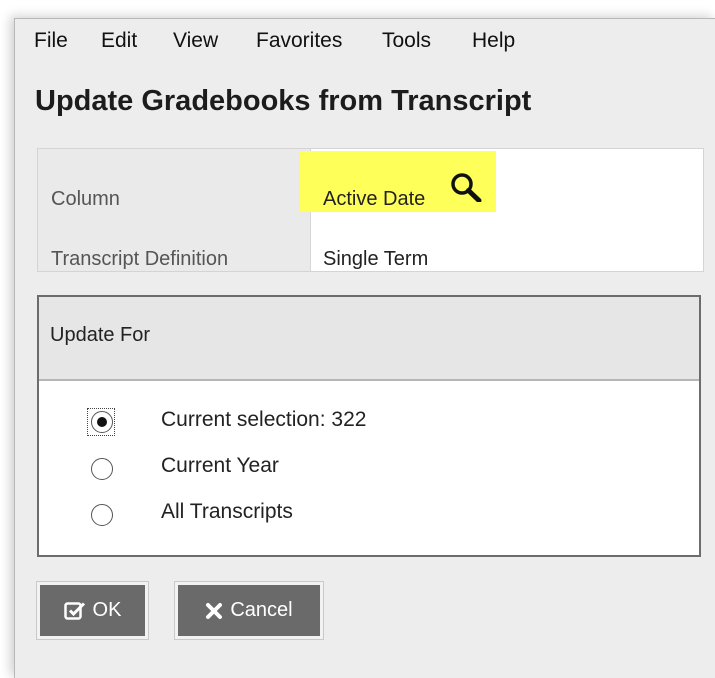 This screenshot has height=678, width=715. What do you see at coordinates (261, 610) in the screenshot?
I see `cancel-button-label: Cancel` at bounding box center [261, 610].